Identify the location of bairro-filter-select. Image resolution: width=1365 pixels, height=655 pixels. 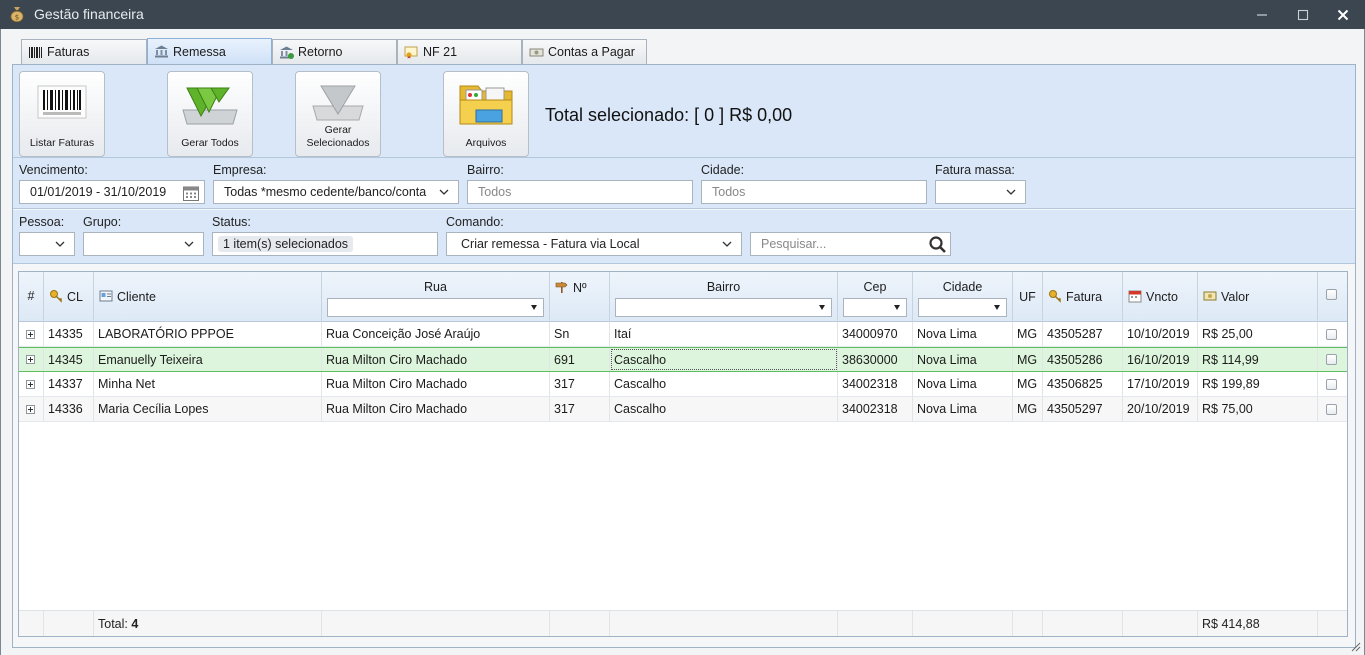
(723, 307).